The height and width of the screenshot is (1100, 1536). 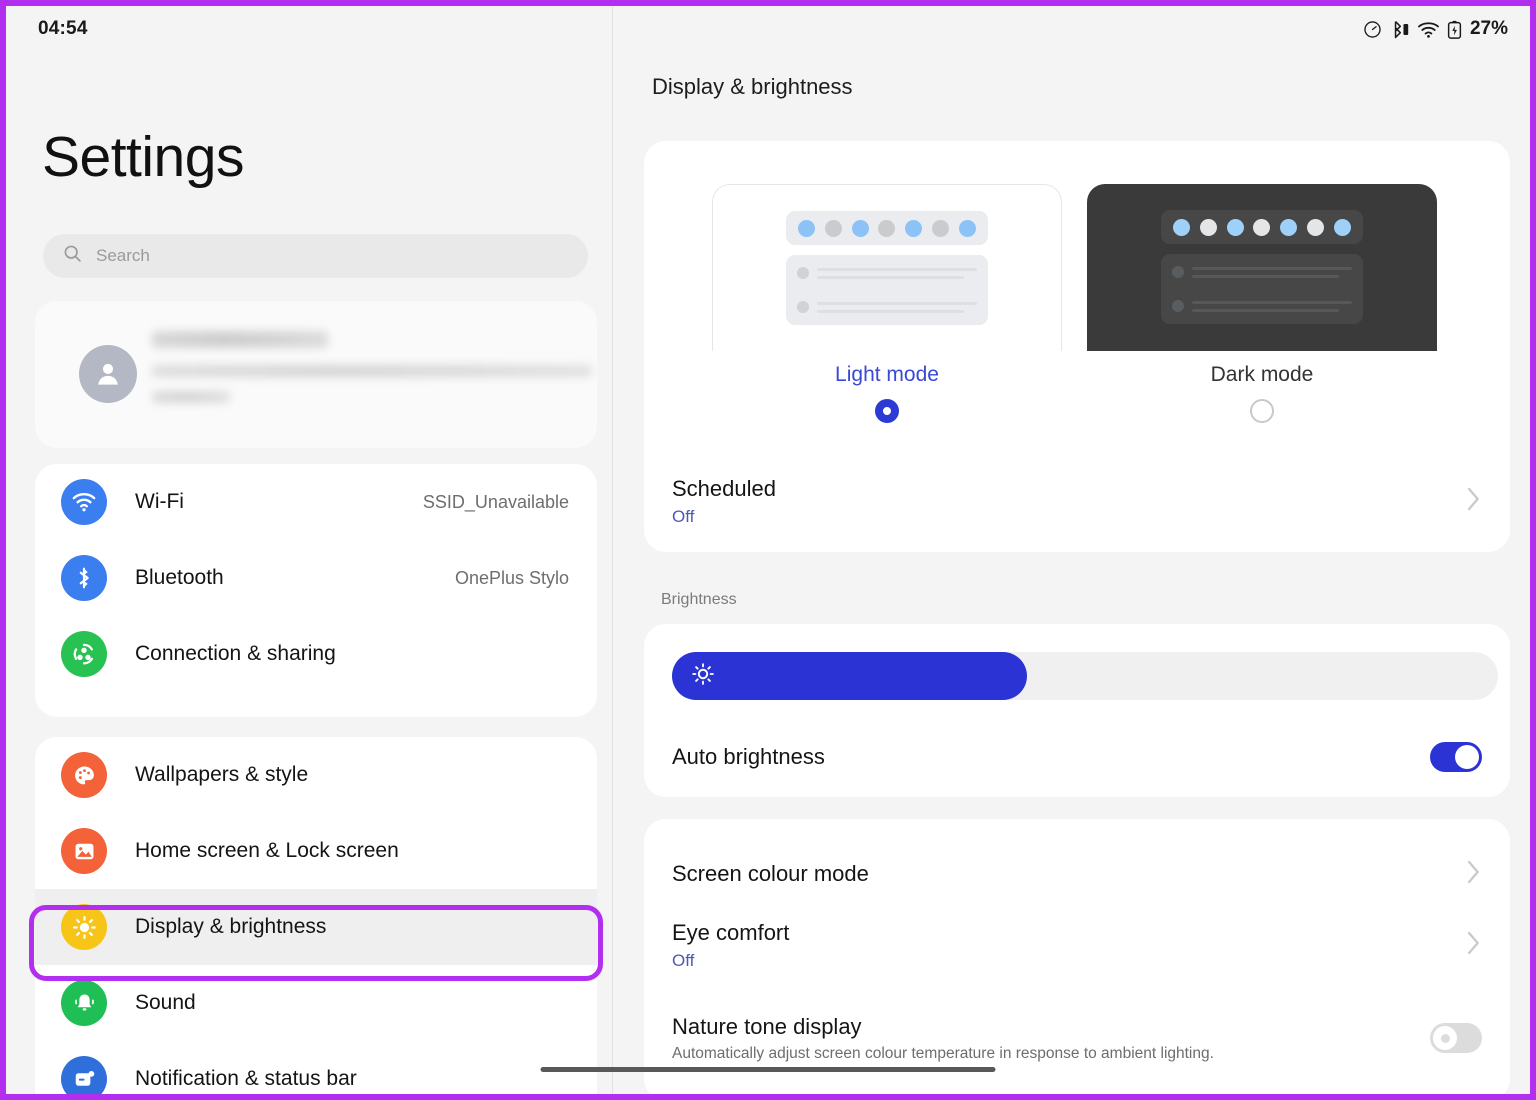 What do you see at coordinates (850, 676) in the screenshot?
I see `brightness-slider-fill` at bounding box center [850, 676].